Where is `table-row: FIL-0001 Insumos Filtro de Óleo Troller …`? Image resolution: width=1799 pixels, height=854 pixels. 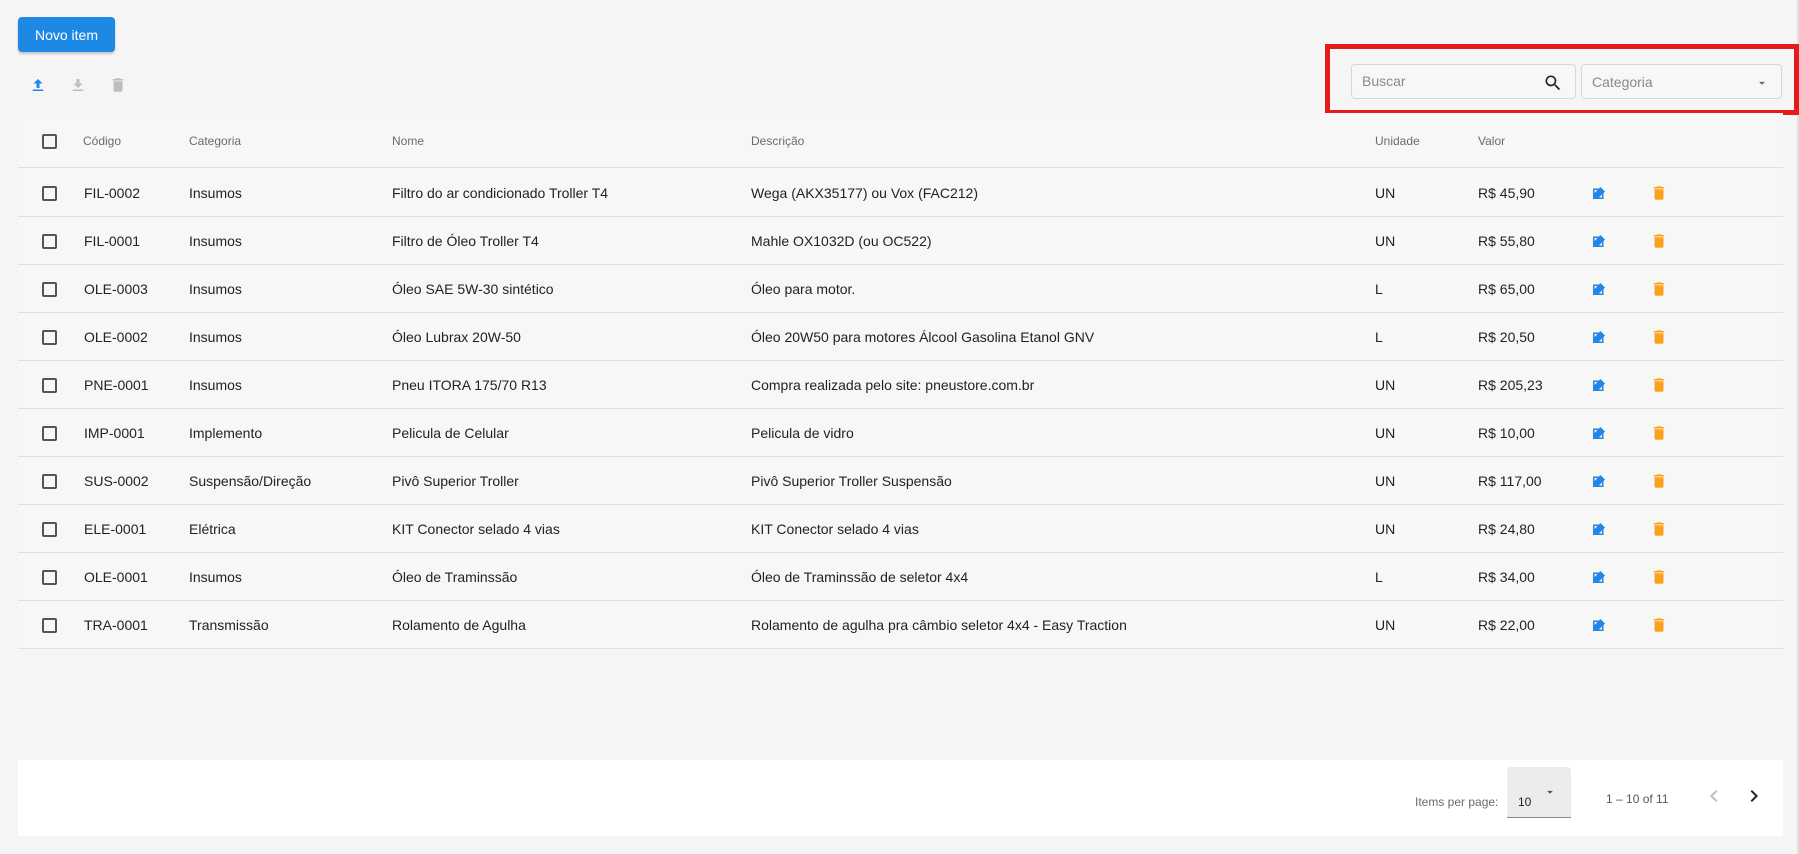
table-row: FIL-0001 Insumos Filtro de Óleo Troller … is located at coordinates (900, 241).